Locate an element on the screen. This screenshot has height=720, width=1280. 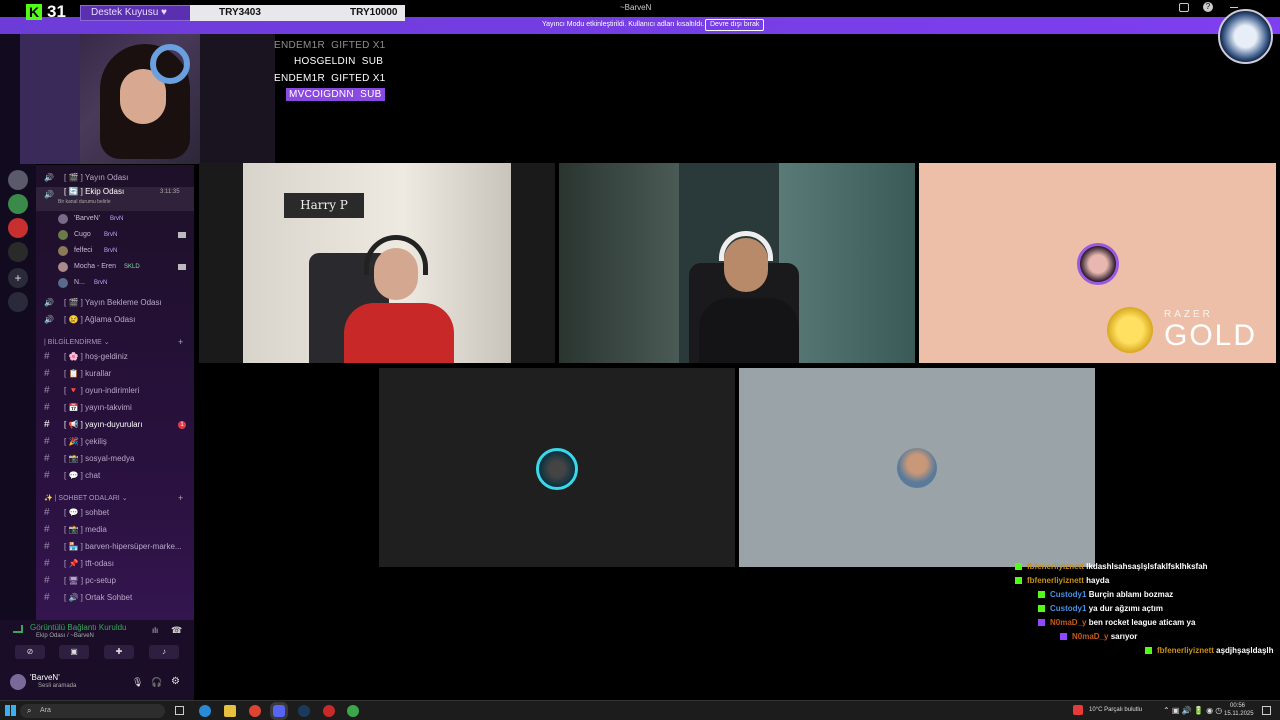
text-channel: #[ 📅 ] yayın-takvimi is located at coordinates (115, 408).